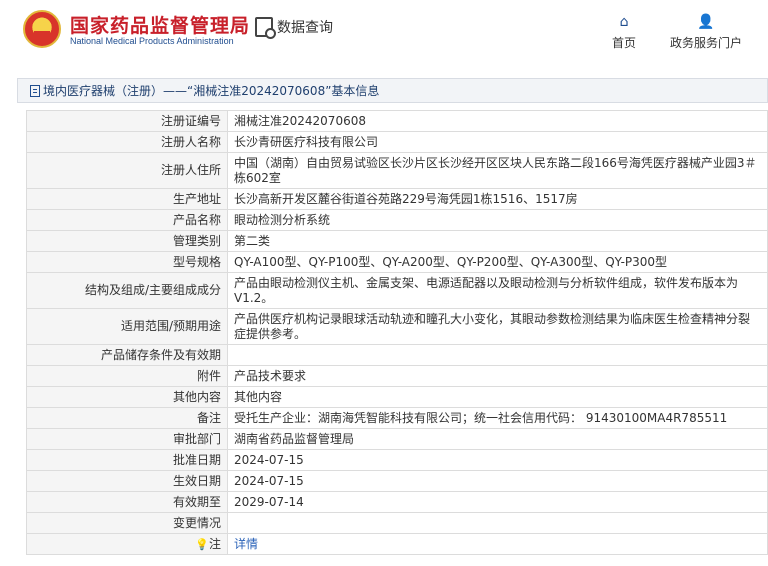 The image size is (768, 566). I want to click on table-row: 注册人名称 长沙青研医疗科技有限公司, so click(397, 142).